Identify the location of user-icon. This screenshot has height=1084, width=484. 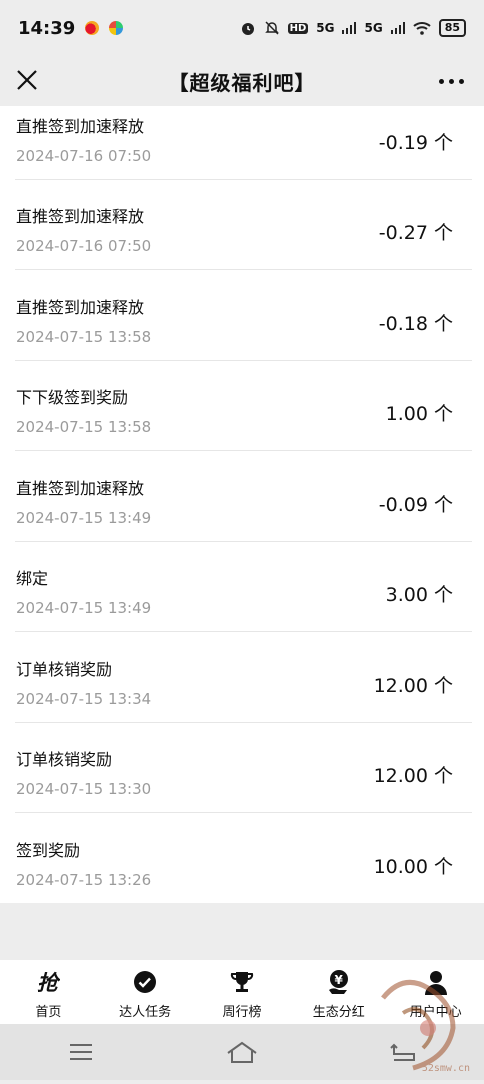
(436, 982).